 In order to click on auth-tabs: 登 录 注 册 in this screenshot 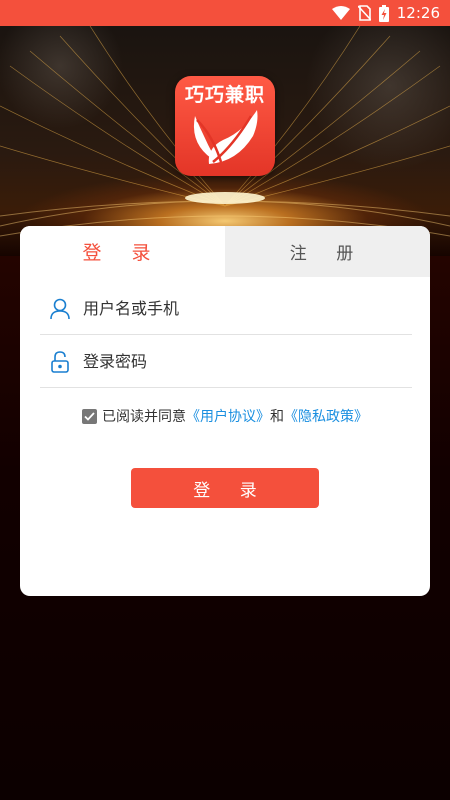, I will do `click(225, 251)`.